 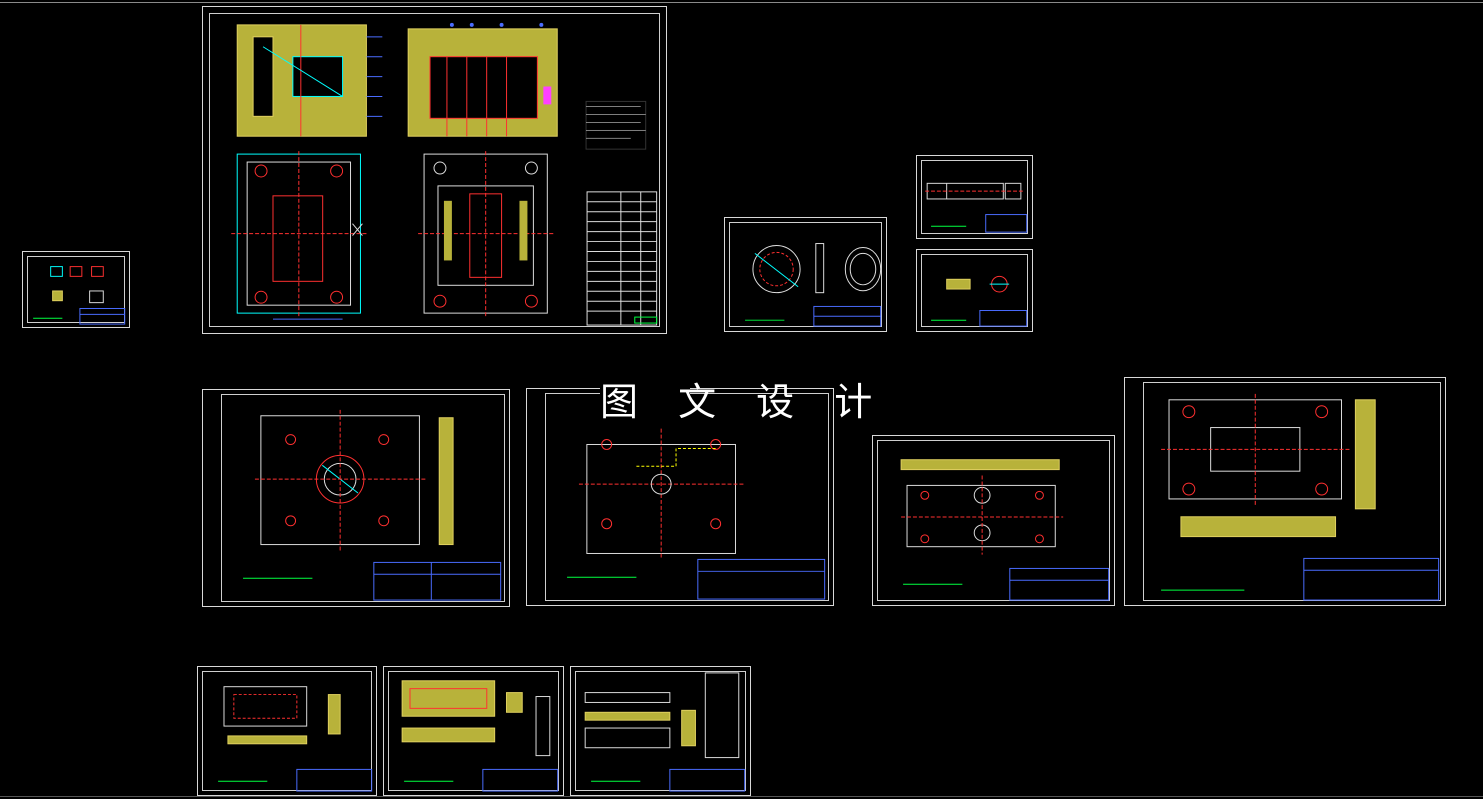 I want to click on drawing-fixed-plate, so click(x=372, y=505).